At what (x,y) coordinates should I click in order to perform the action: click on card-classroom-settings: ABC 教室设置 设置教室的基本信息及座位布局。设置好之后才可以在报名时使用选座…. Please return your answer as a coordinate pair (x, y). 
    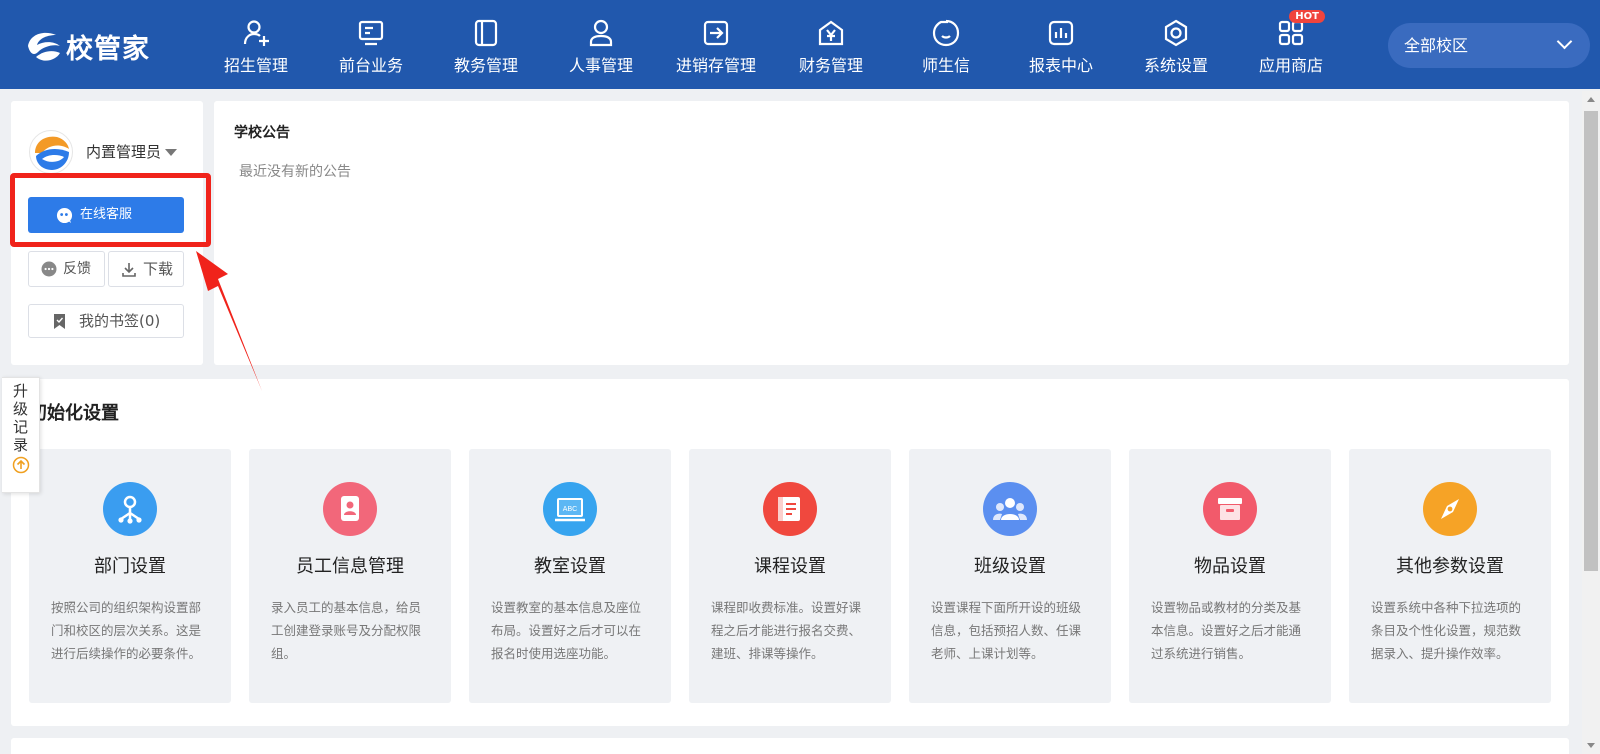
    Looking at the image, I should click on (570, 576).